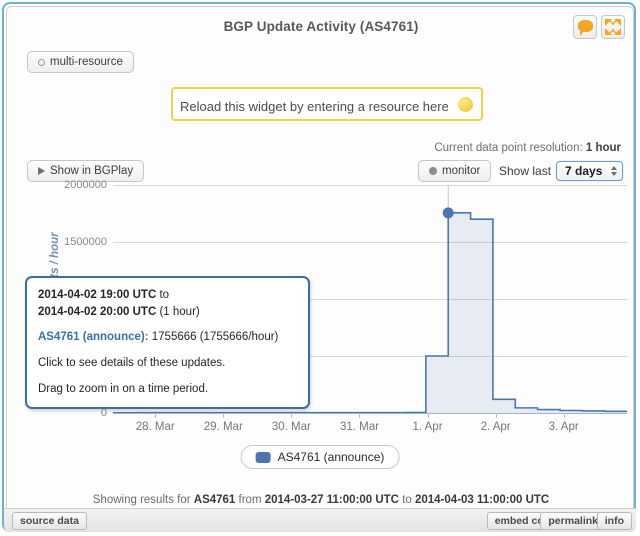 Image resolution: width=640 pixels, height=536 pixels. I want to click on show-last-select: 7 days, so click(590, 171).